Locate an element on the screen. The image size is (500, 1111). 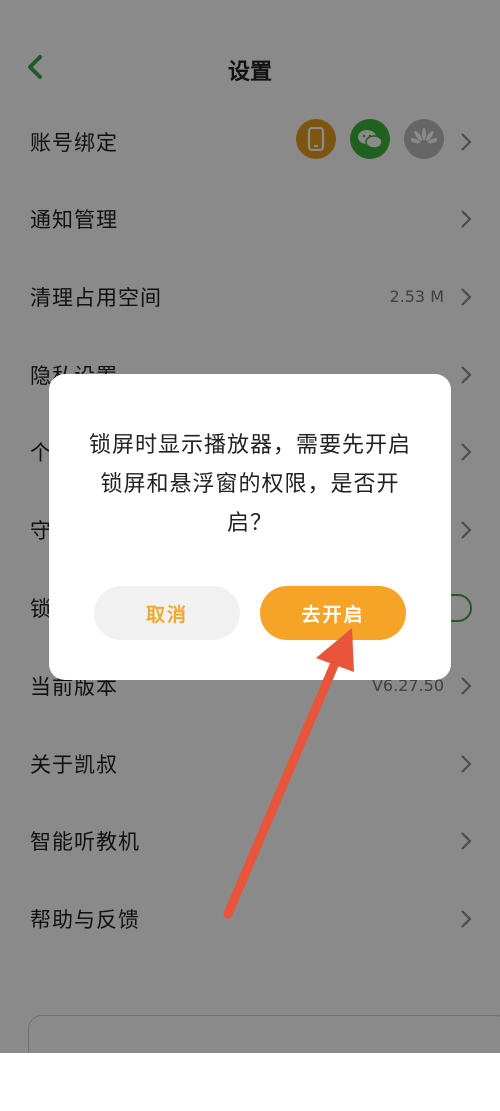
cancel-button: 取消 is located at coordinates (167, 613).